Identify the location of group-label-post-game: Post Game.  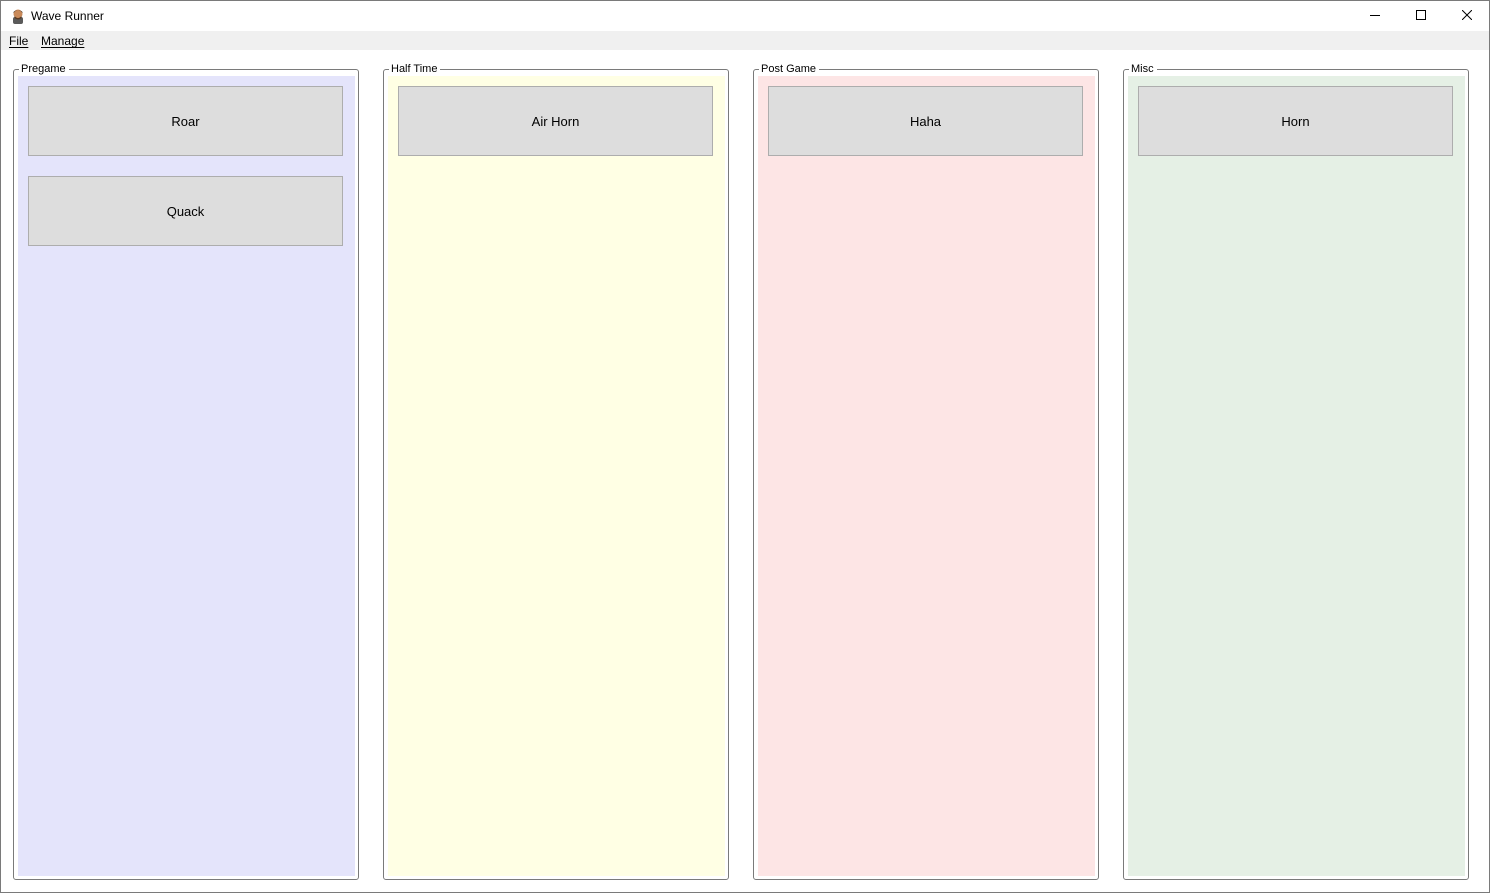
(789, 69).